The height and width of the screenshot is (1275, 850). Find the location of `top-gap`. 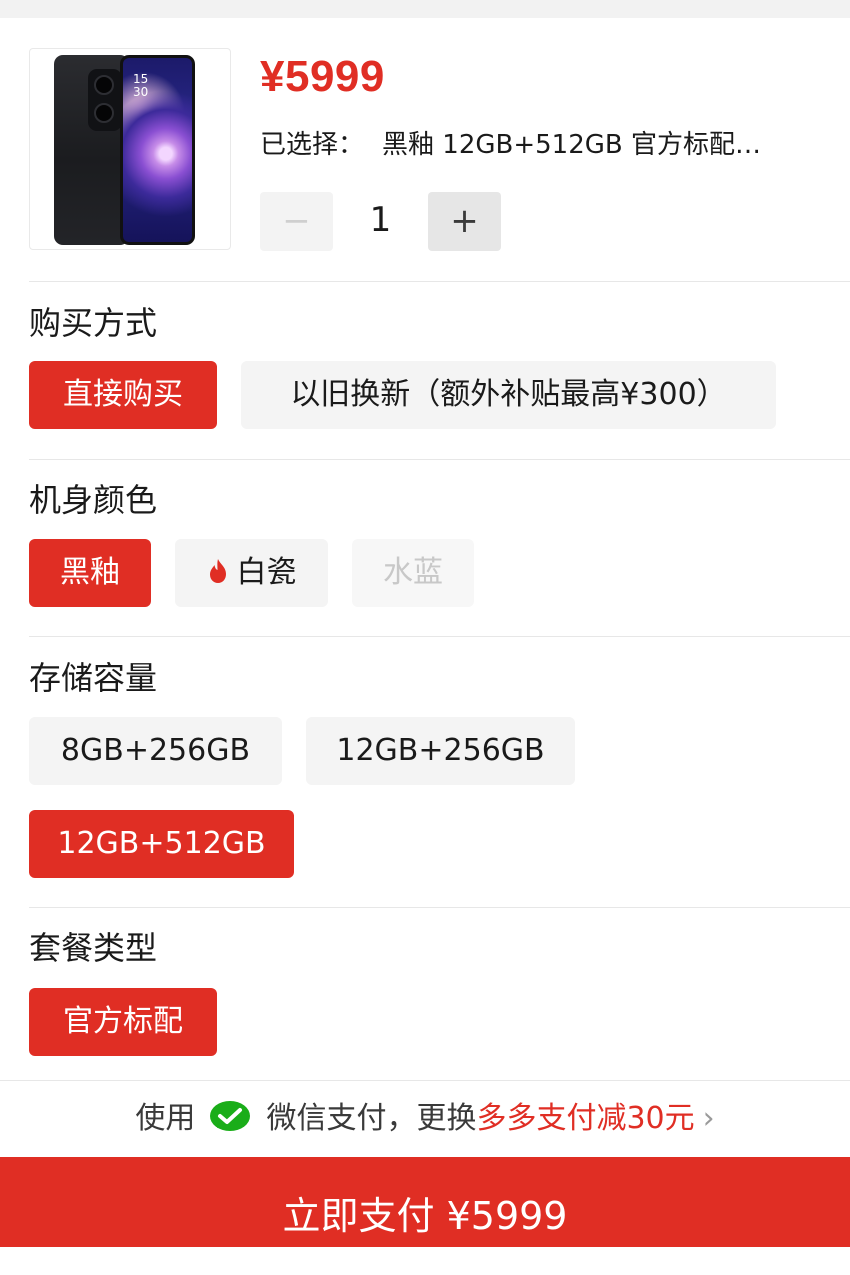

top-gap is located at coordinates (425, 9).